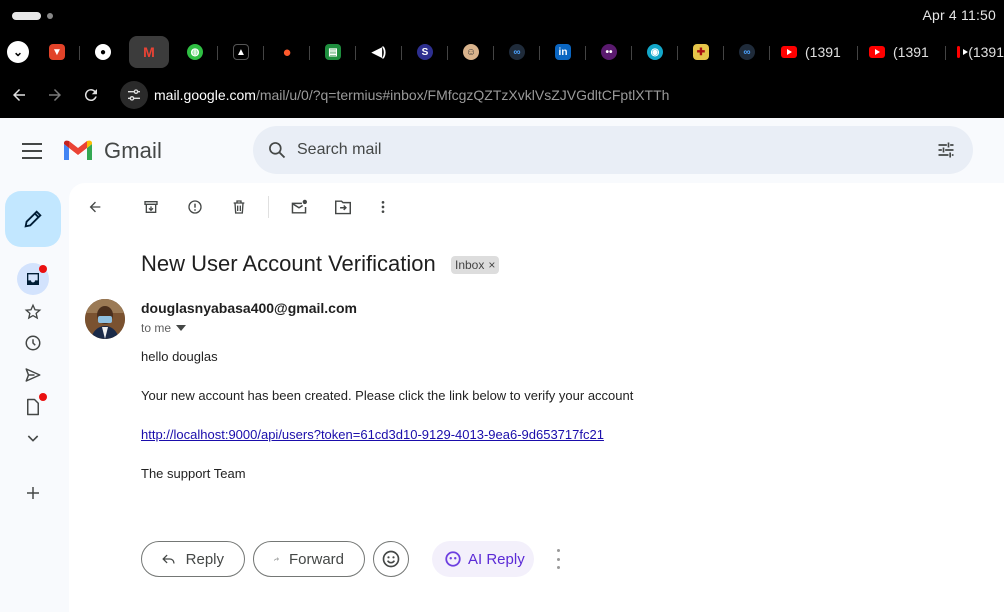  Describe the element at coordinates (133, 151) in the screenshot. I see `gmail-logo-text: Gmail` at that location.